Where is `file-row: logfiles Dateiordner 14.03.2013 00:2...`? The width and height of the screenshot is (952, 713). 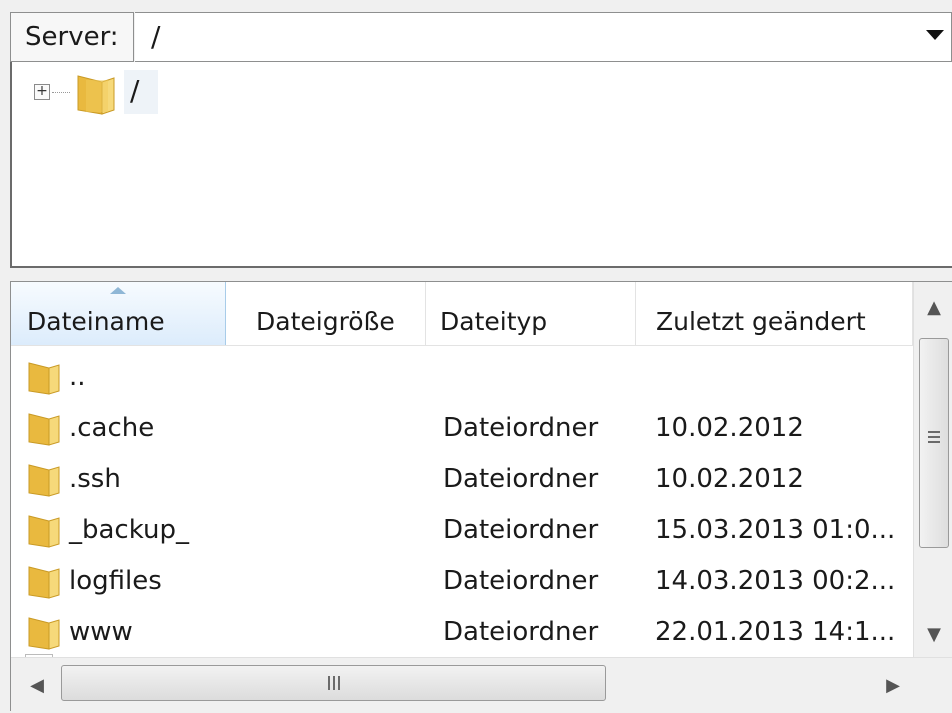
file-row: logfiles Dateiordner 14.03.2013 00:2... is located at coordinates (462, 581).